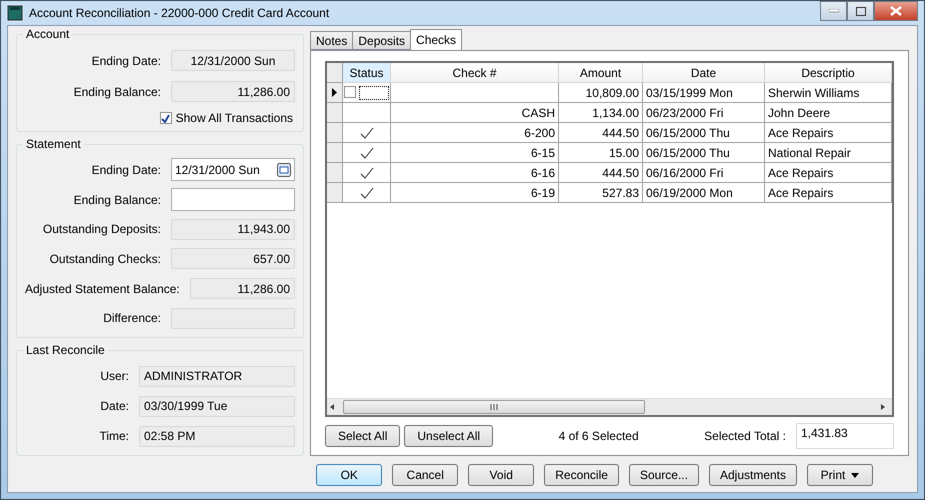 Image resolution: width=925 pixels, height=500 pixels. What do you see at coordinates (704, 73) in the screenshot?
I see `column-header: Date` at bounding box center [704, 73].